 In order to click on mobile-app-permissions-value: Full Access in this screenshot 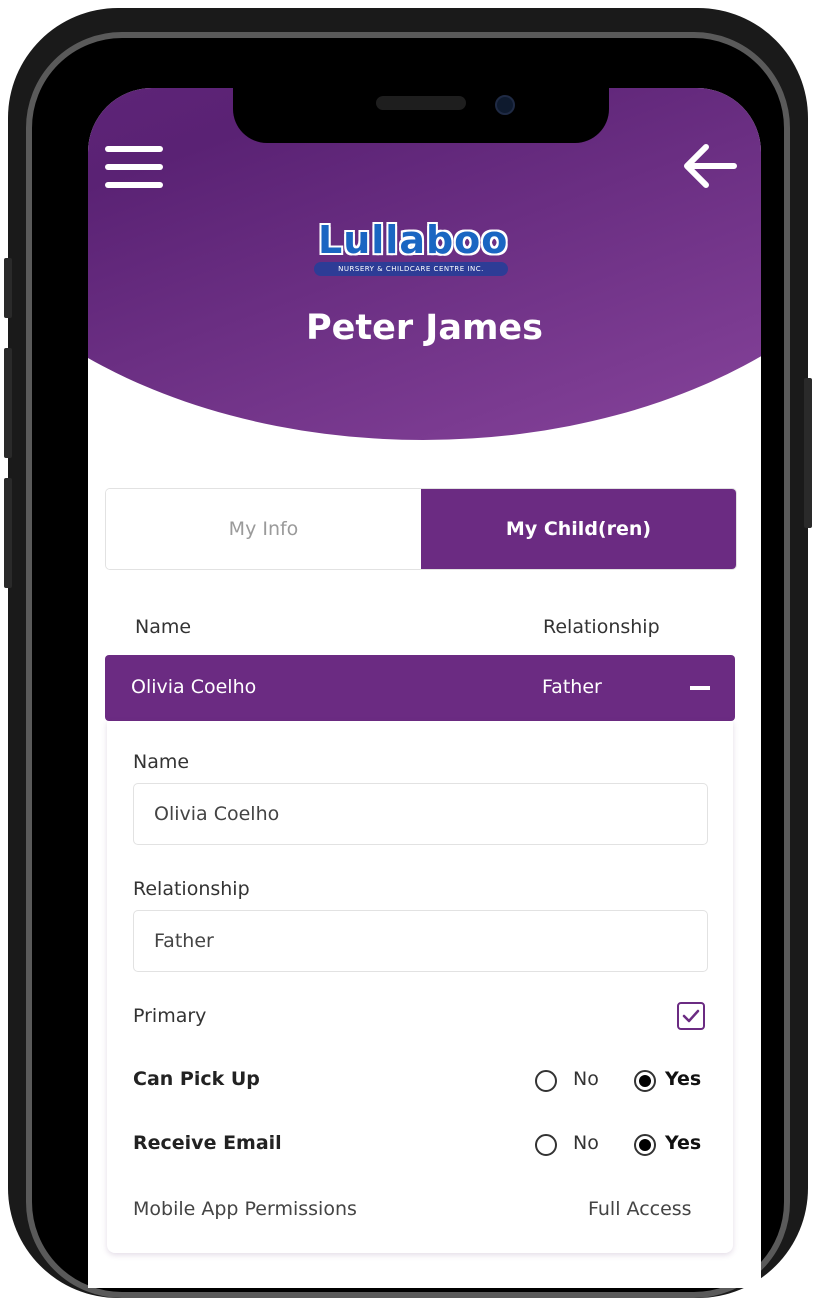, I will do `click(640, 1209)`.